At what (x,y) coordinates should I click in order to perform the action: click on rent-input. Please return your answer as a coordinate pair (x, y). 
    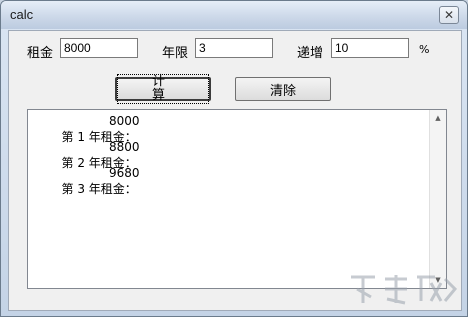
    Looking at the image, I should click on (99, 48).